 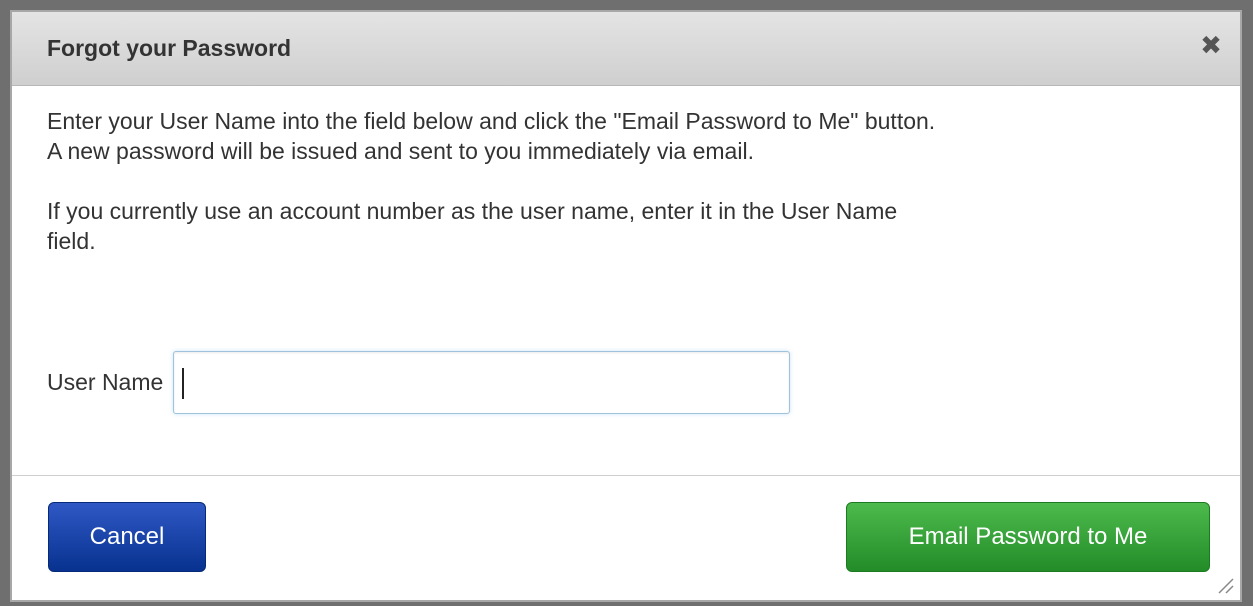 What do you see at coordinates (1225, 585) in the screenshot?
I see `resize-grip-icon` at bounding box center [1225, 585].